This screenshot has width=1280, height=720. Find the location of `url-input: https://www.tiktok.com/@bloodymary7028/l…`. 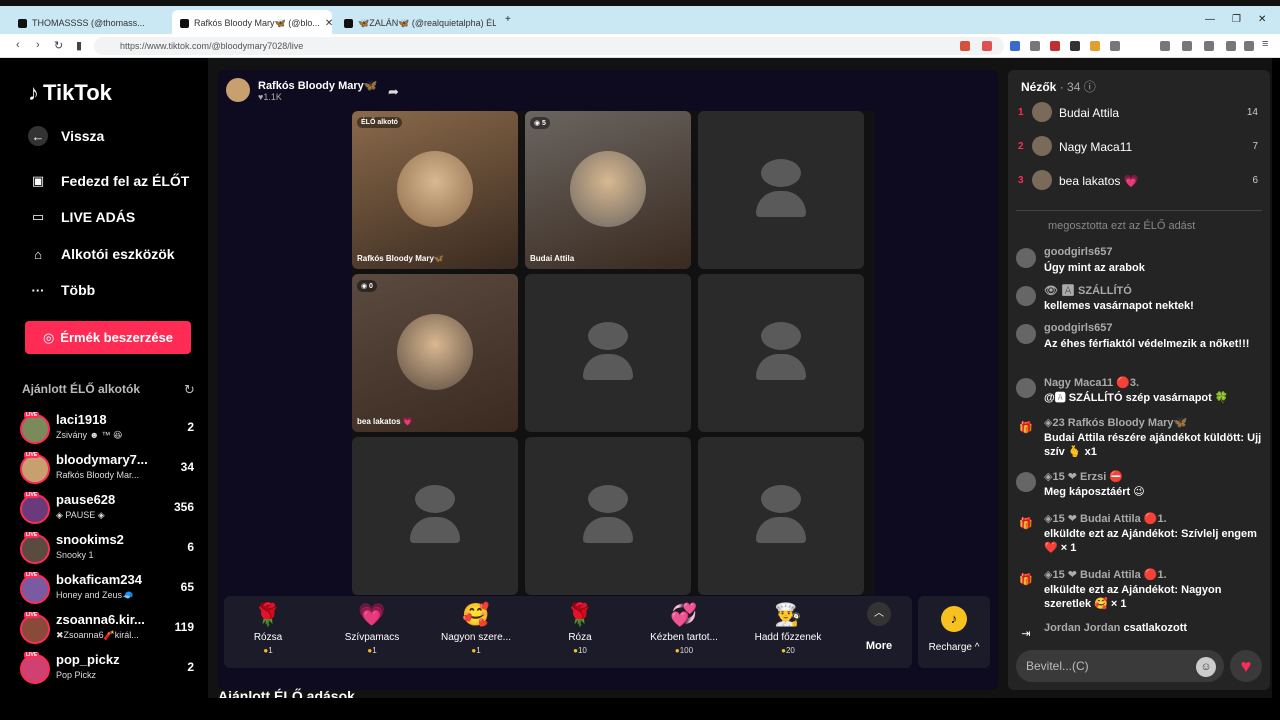

url-input: https://www.tiktok.com/@bloodymary7028/l… is located at coordinates (549, 46).